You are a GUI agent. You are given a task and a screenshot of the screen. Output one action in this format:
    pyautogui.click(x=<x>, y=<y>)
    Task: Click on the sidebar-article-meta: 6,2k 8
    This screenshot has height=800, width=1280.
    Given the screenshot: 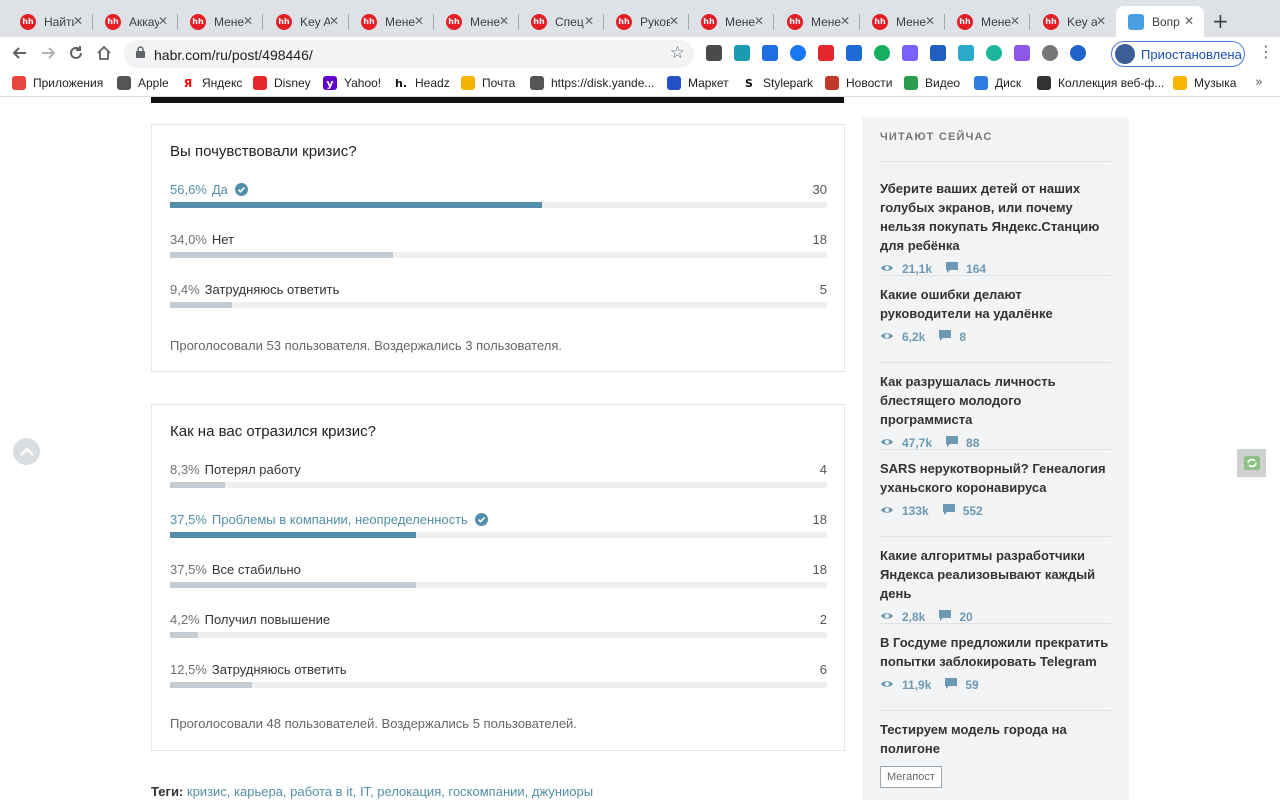 What is the action you would take?
    pyautogui.click(x=995, y=337)
    